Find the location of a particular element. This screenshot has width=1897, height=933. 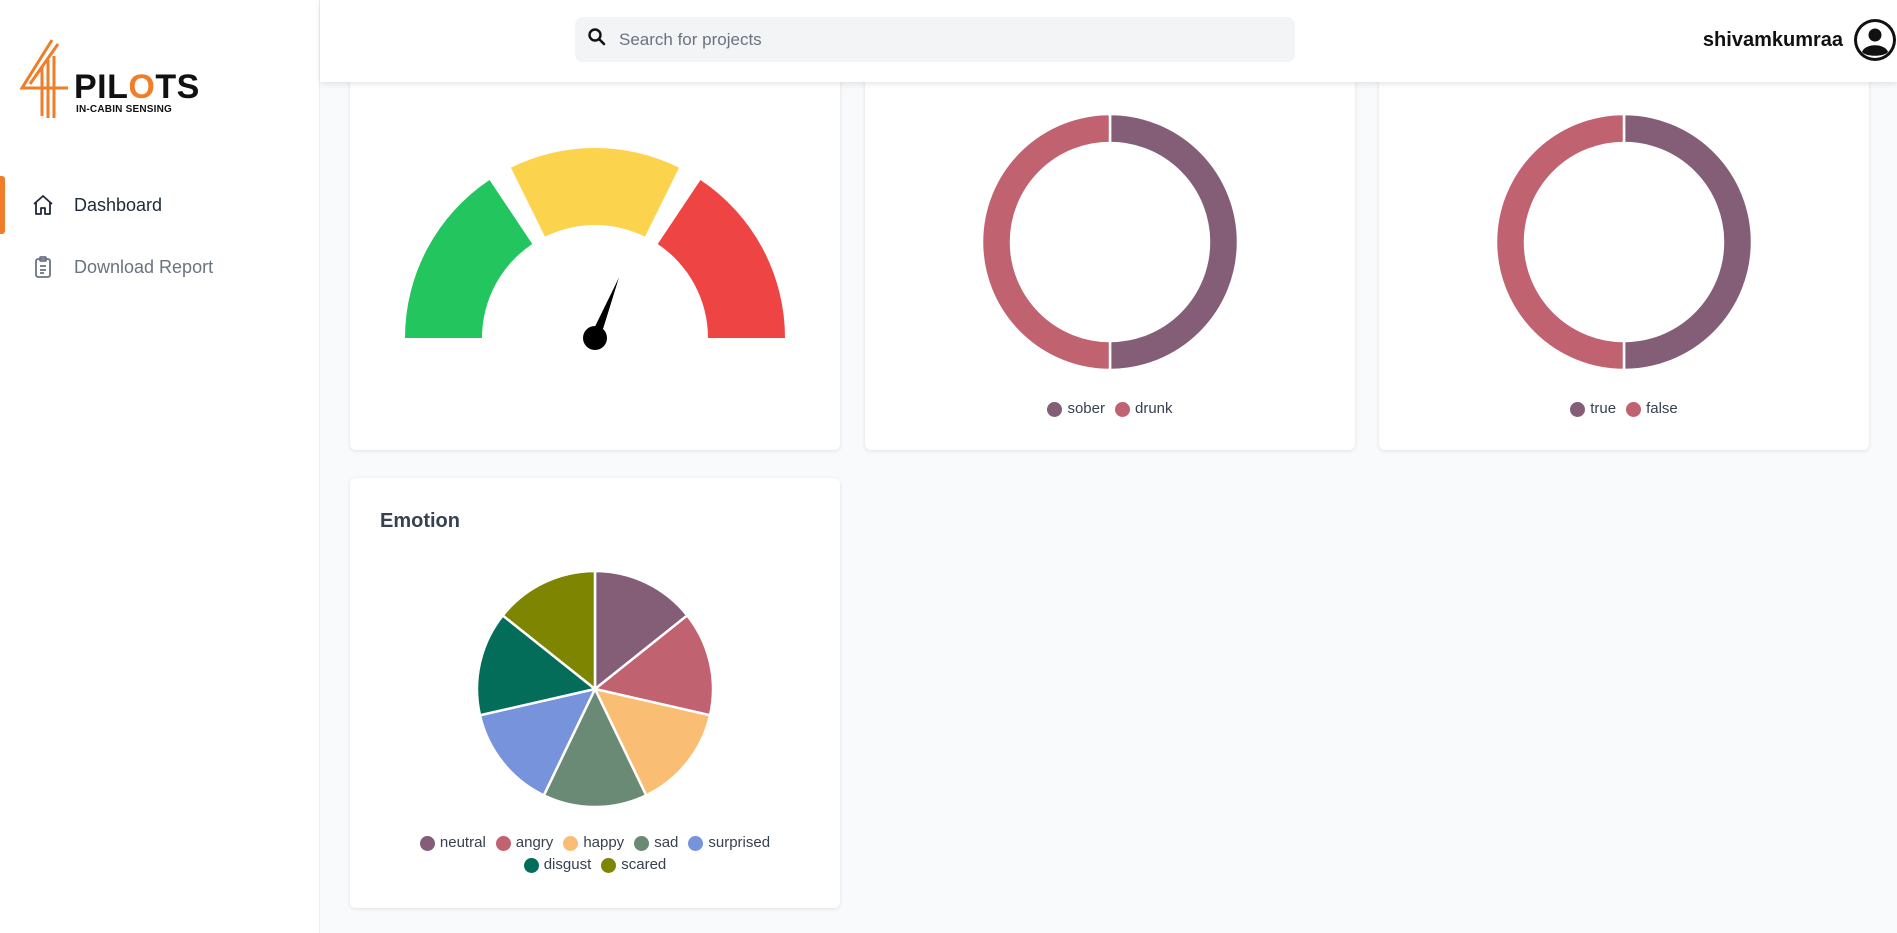

legend-item-drunk: drunk is located at coordinates (1144, 409).